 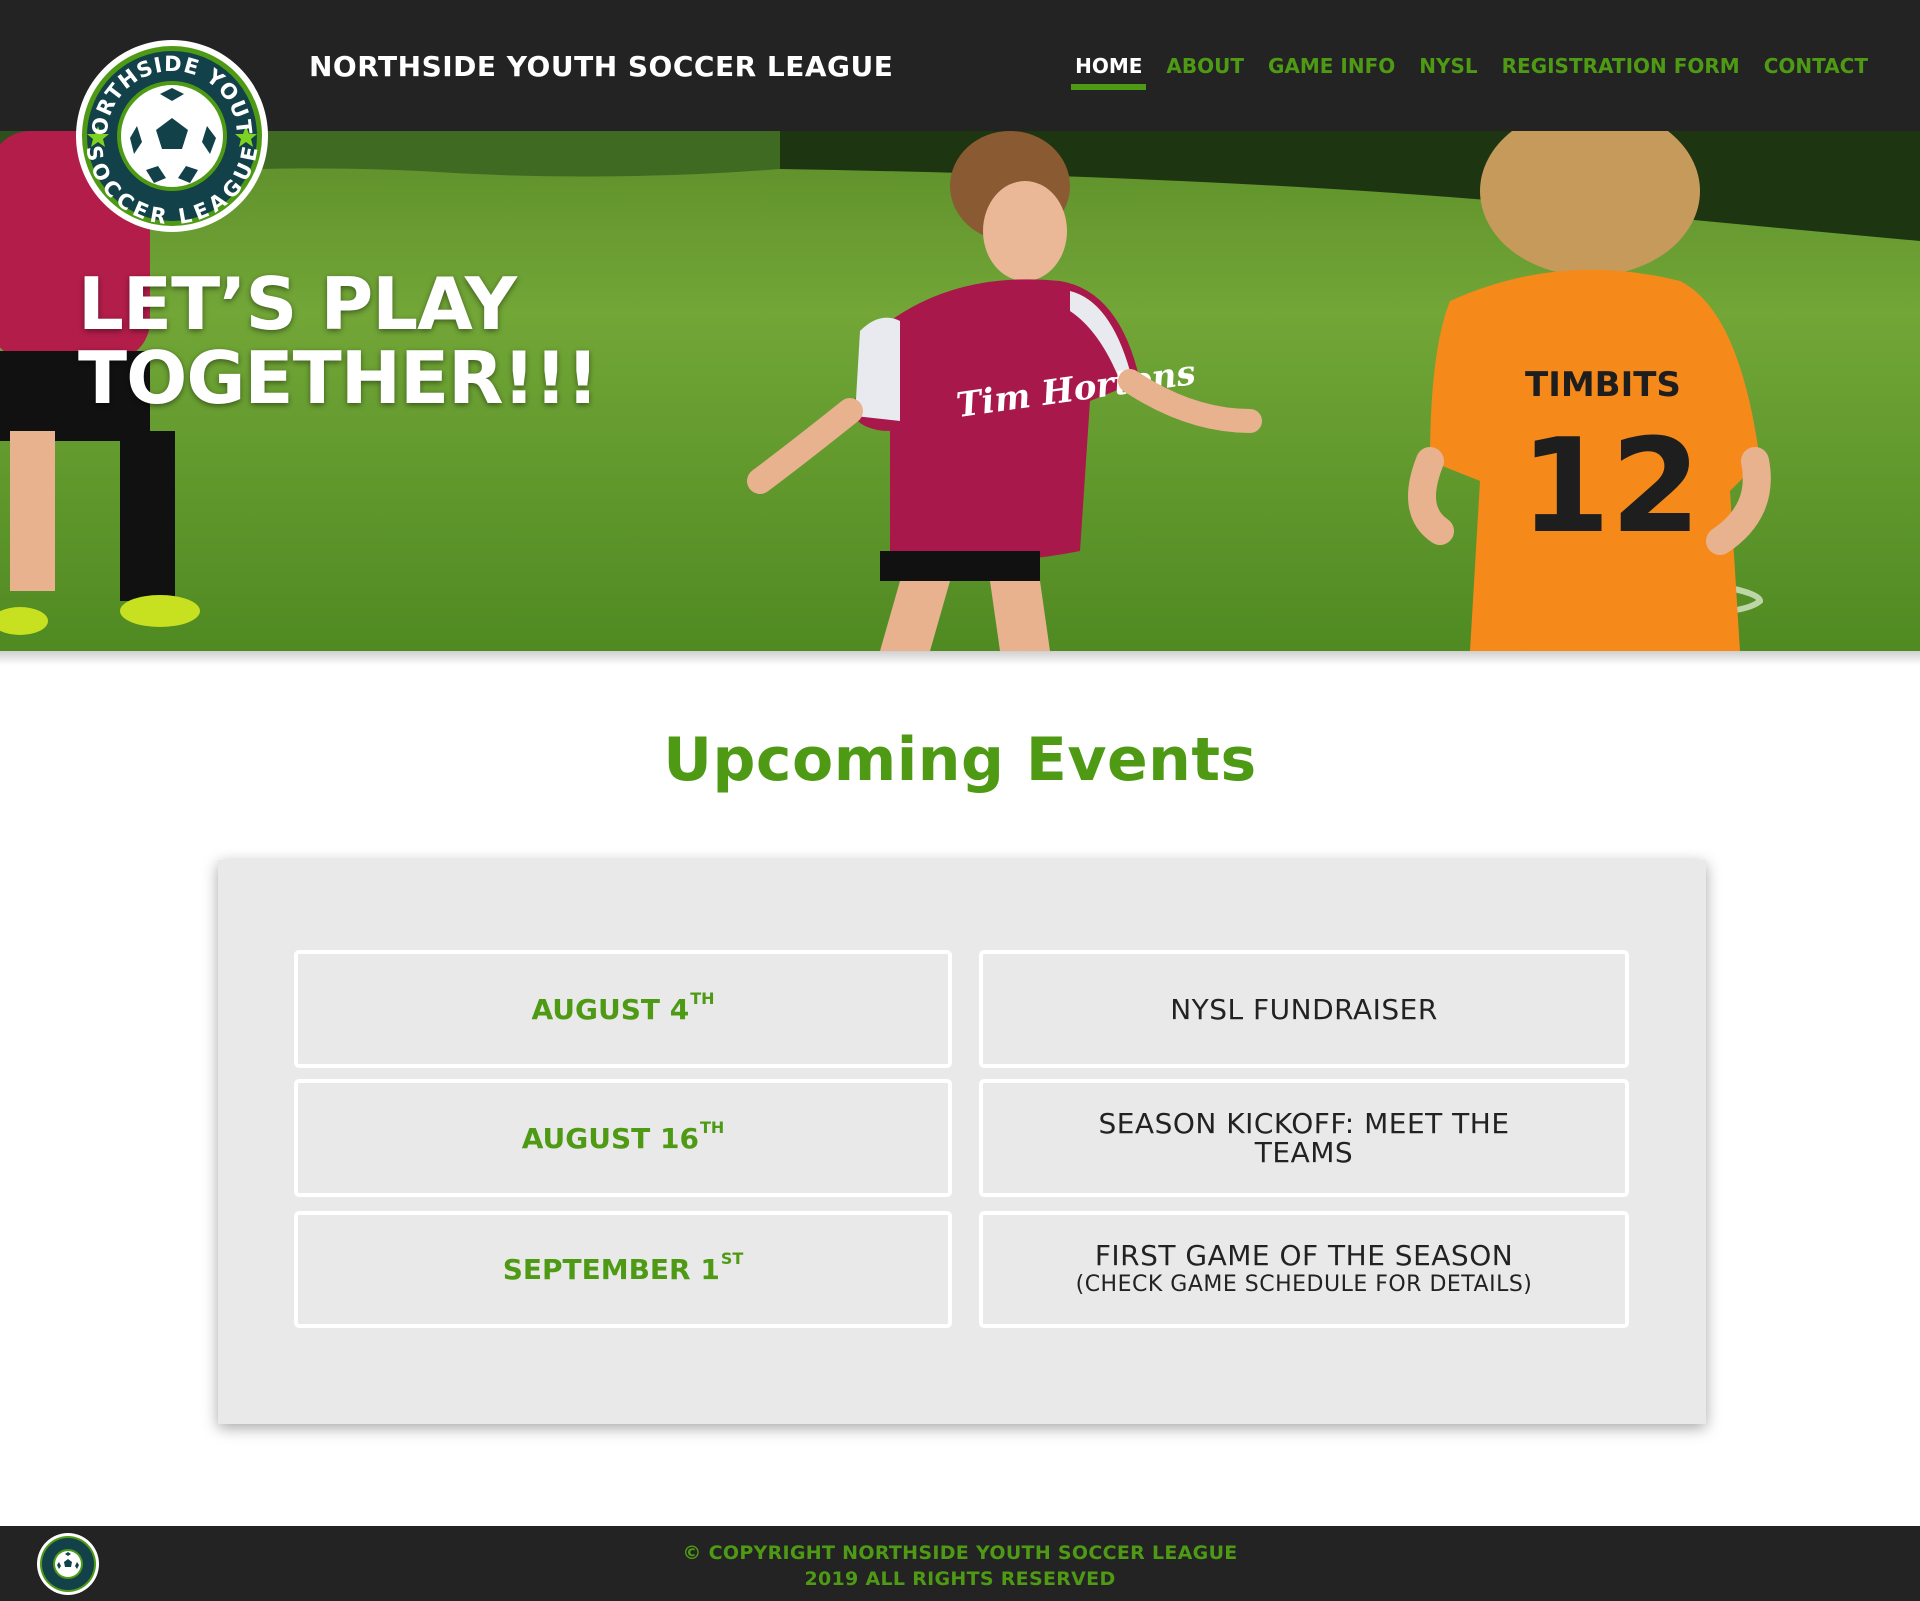 What do you see at coordinates (1610, 486) in the screenshot?
I see `jersey-number: 12` at bounding box center [1610, 486].